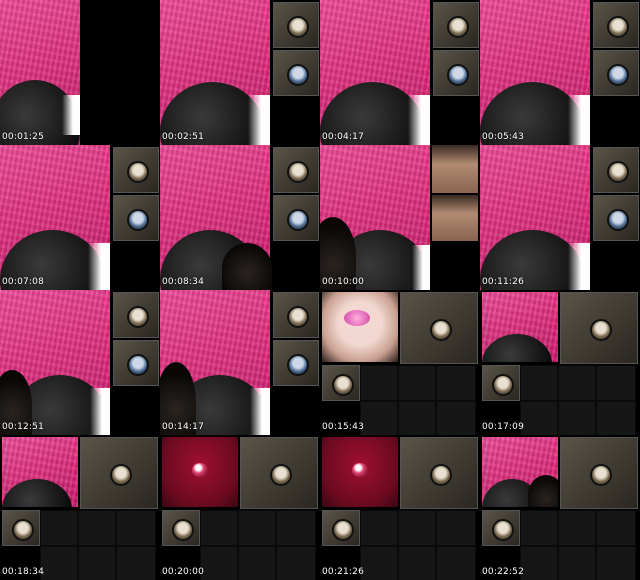 This screenshot has width=640, height=580. What do you see at coordinates (80, 217) in the screenshot?
I see `frame-5: 00:07:08` at bounding box center [80, 217].